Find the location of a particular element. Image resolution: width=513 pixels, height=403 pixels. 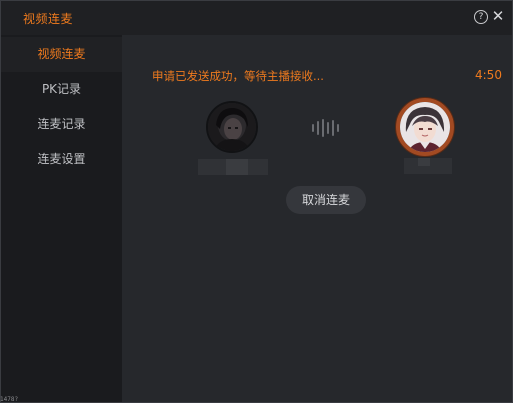

close-icon: ✕ is located at coordinates (498, 16).